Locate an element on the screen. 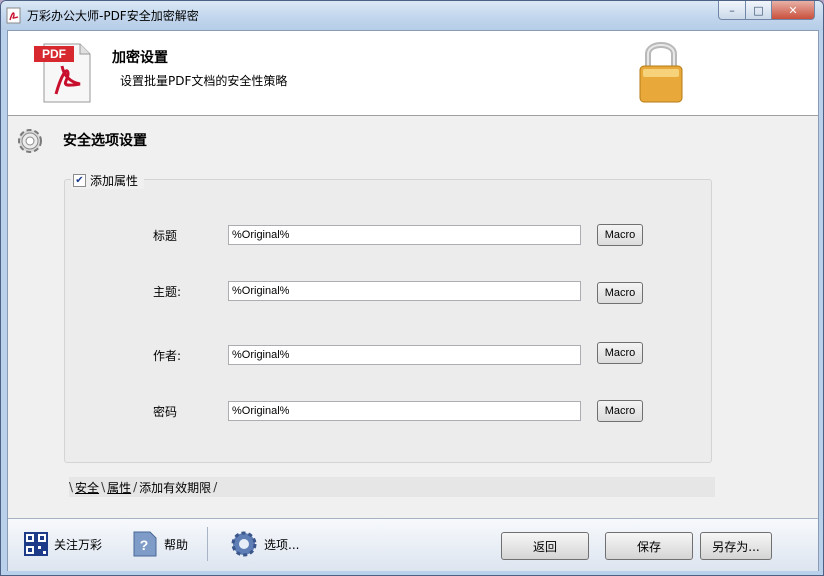 Image resolution: width=824 pixels, height=576 pixels. password-input: %Original% is located at coordinates (404, 411).